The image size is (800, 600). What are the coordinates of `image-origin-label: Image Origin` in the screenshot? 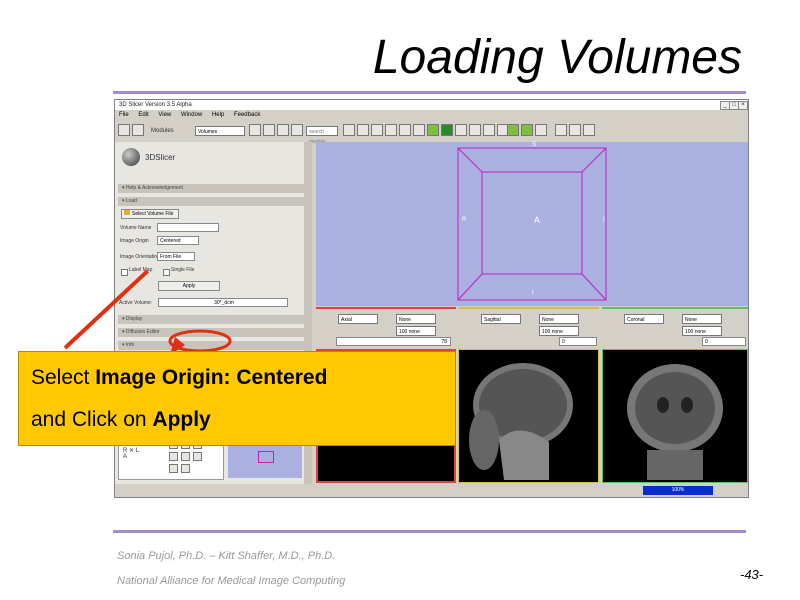 It's located at (134, 241).